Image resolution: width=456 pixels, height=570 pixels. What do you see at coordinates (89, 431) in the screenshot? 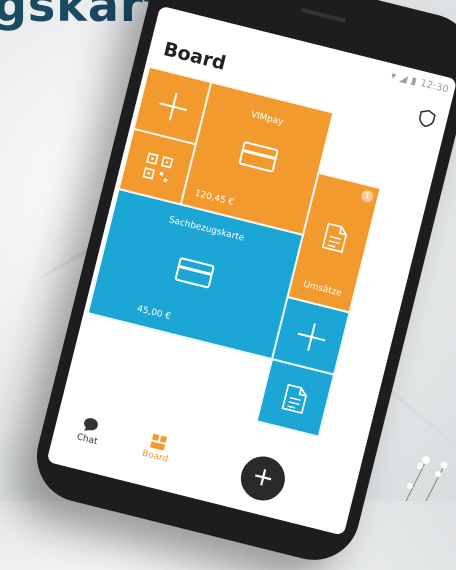
I see `nav-chat: Chat` at bounding box center [89, 431].